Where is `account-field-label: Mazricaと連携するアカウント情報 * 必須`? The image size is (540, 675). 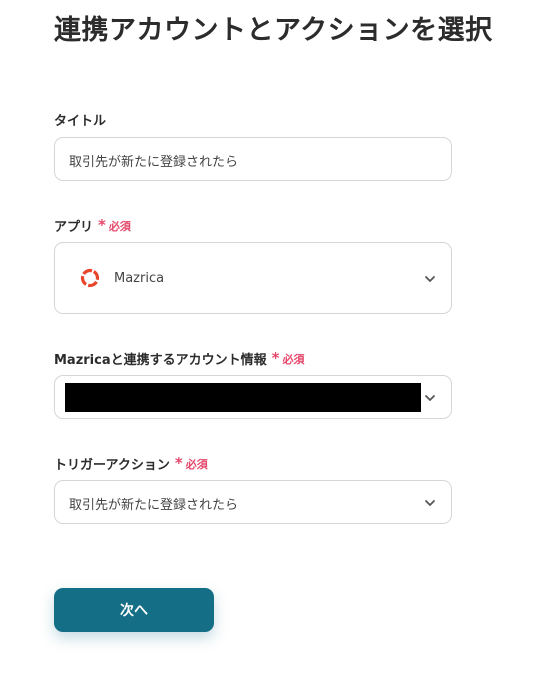 account-field-label: Mazricaと連携するアカウント情報 * 必須 is located at coordinates (179, 359).